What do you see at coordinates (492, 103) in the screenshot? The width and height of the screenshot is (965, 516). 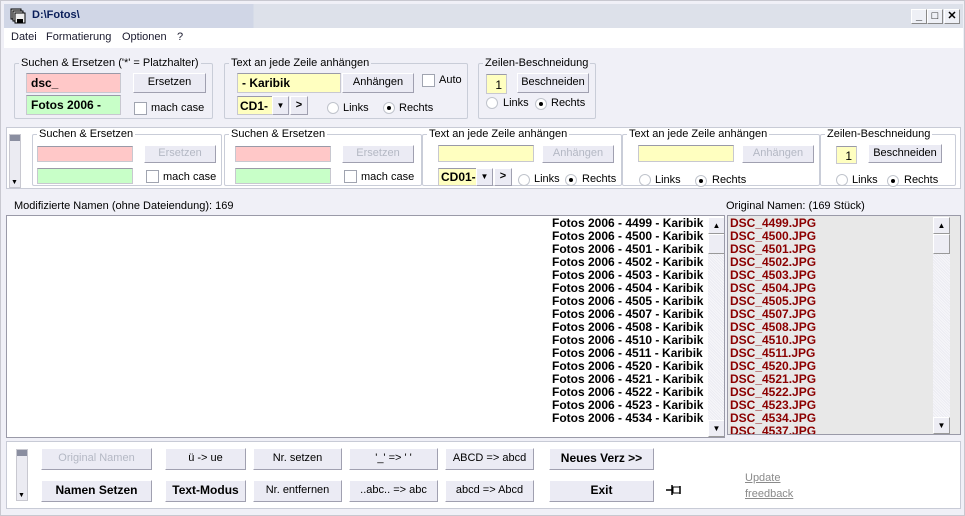 I see `trim-left-radio` at bounding box center [492, 103].